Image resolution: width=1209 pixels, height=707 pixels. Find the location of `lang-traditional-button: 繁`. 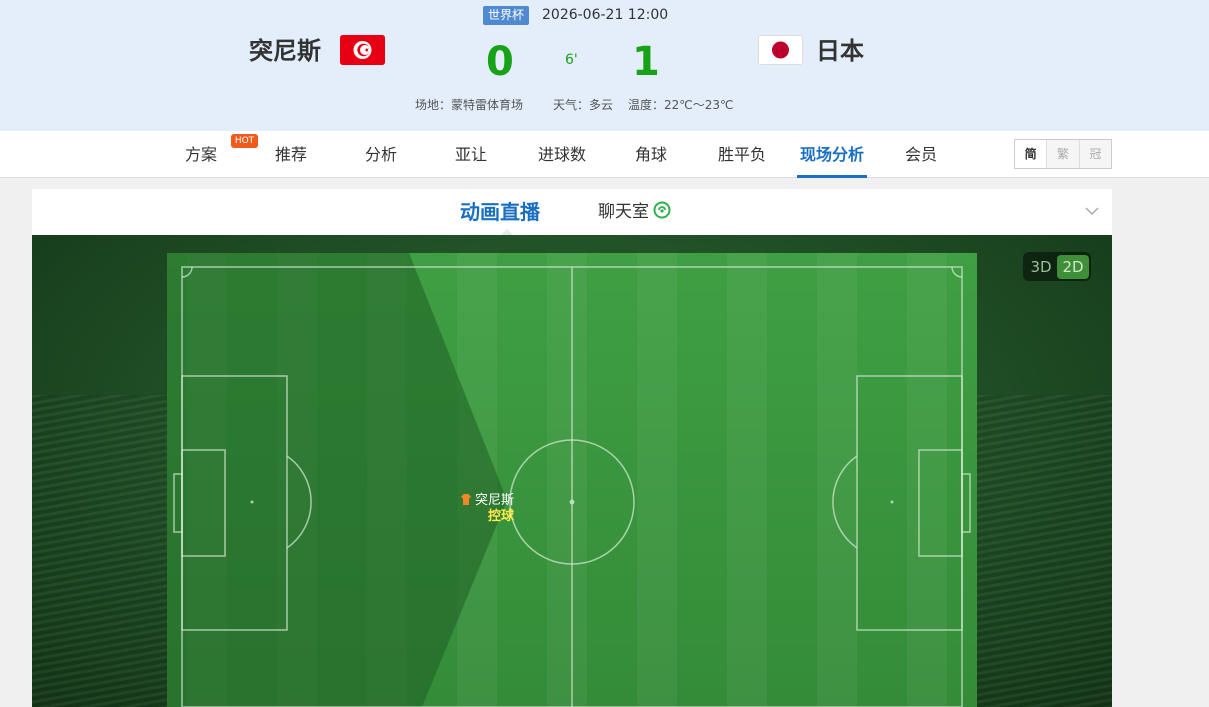

lang-traditional-button: 繁 is located at coordinates (1062, 154).